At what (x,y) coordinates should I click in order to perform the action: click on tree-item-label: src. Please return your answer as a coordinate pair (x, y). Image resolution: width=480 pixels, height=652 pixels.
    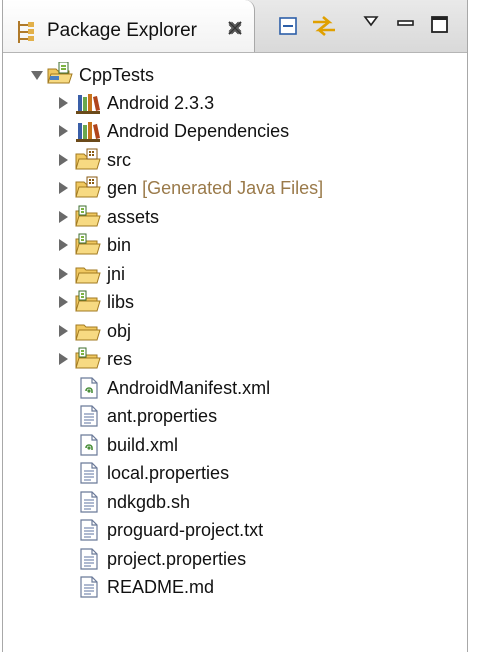
    Looking at the image, I should click on (119, 160).